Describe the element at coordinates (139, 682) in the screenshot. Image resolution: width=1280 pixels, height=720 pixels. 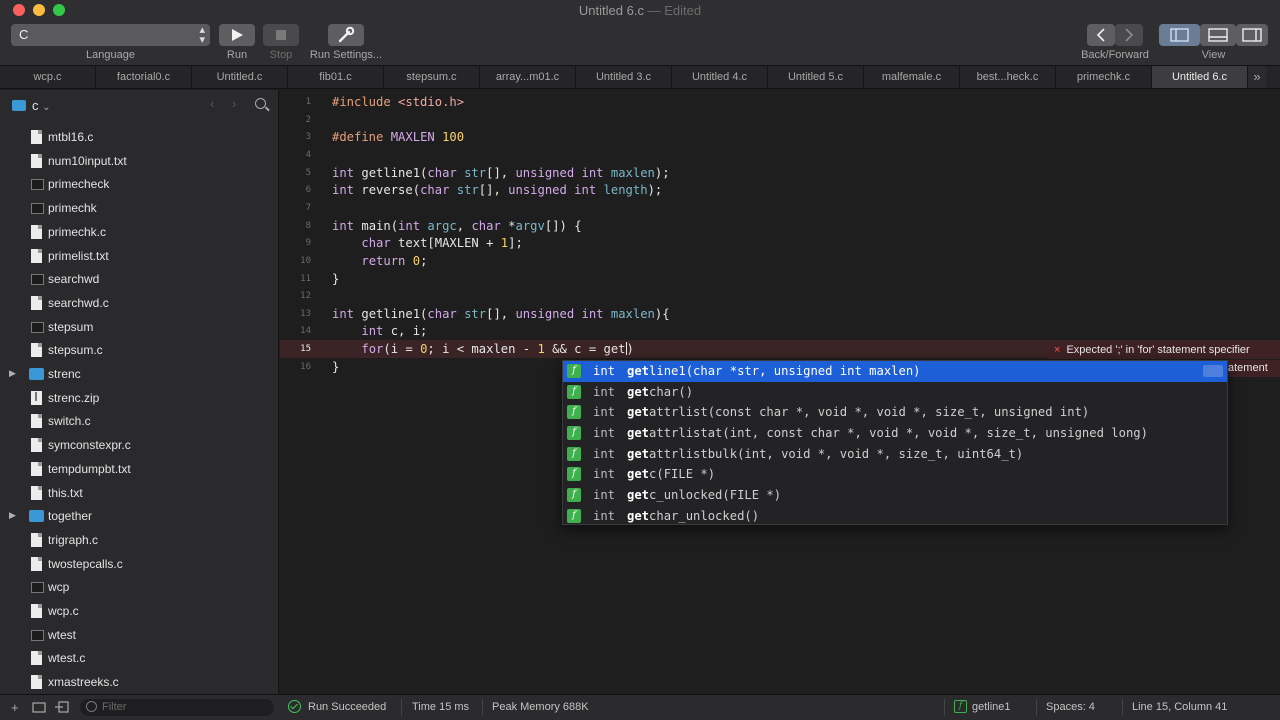
I see `file-item: xmastreeks.c` at that location.